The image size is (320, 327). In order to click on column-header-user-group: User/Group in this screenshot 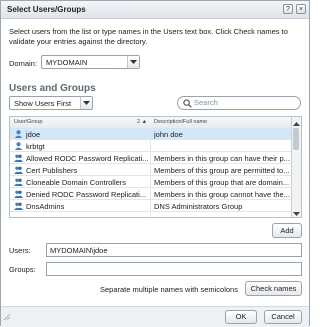, I will do `click(28, 122)`.